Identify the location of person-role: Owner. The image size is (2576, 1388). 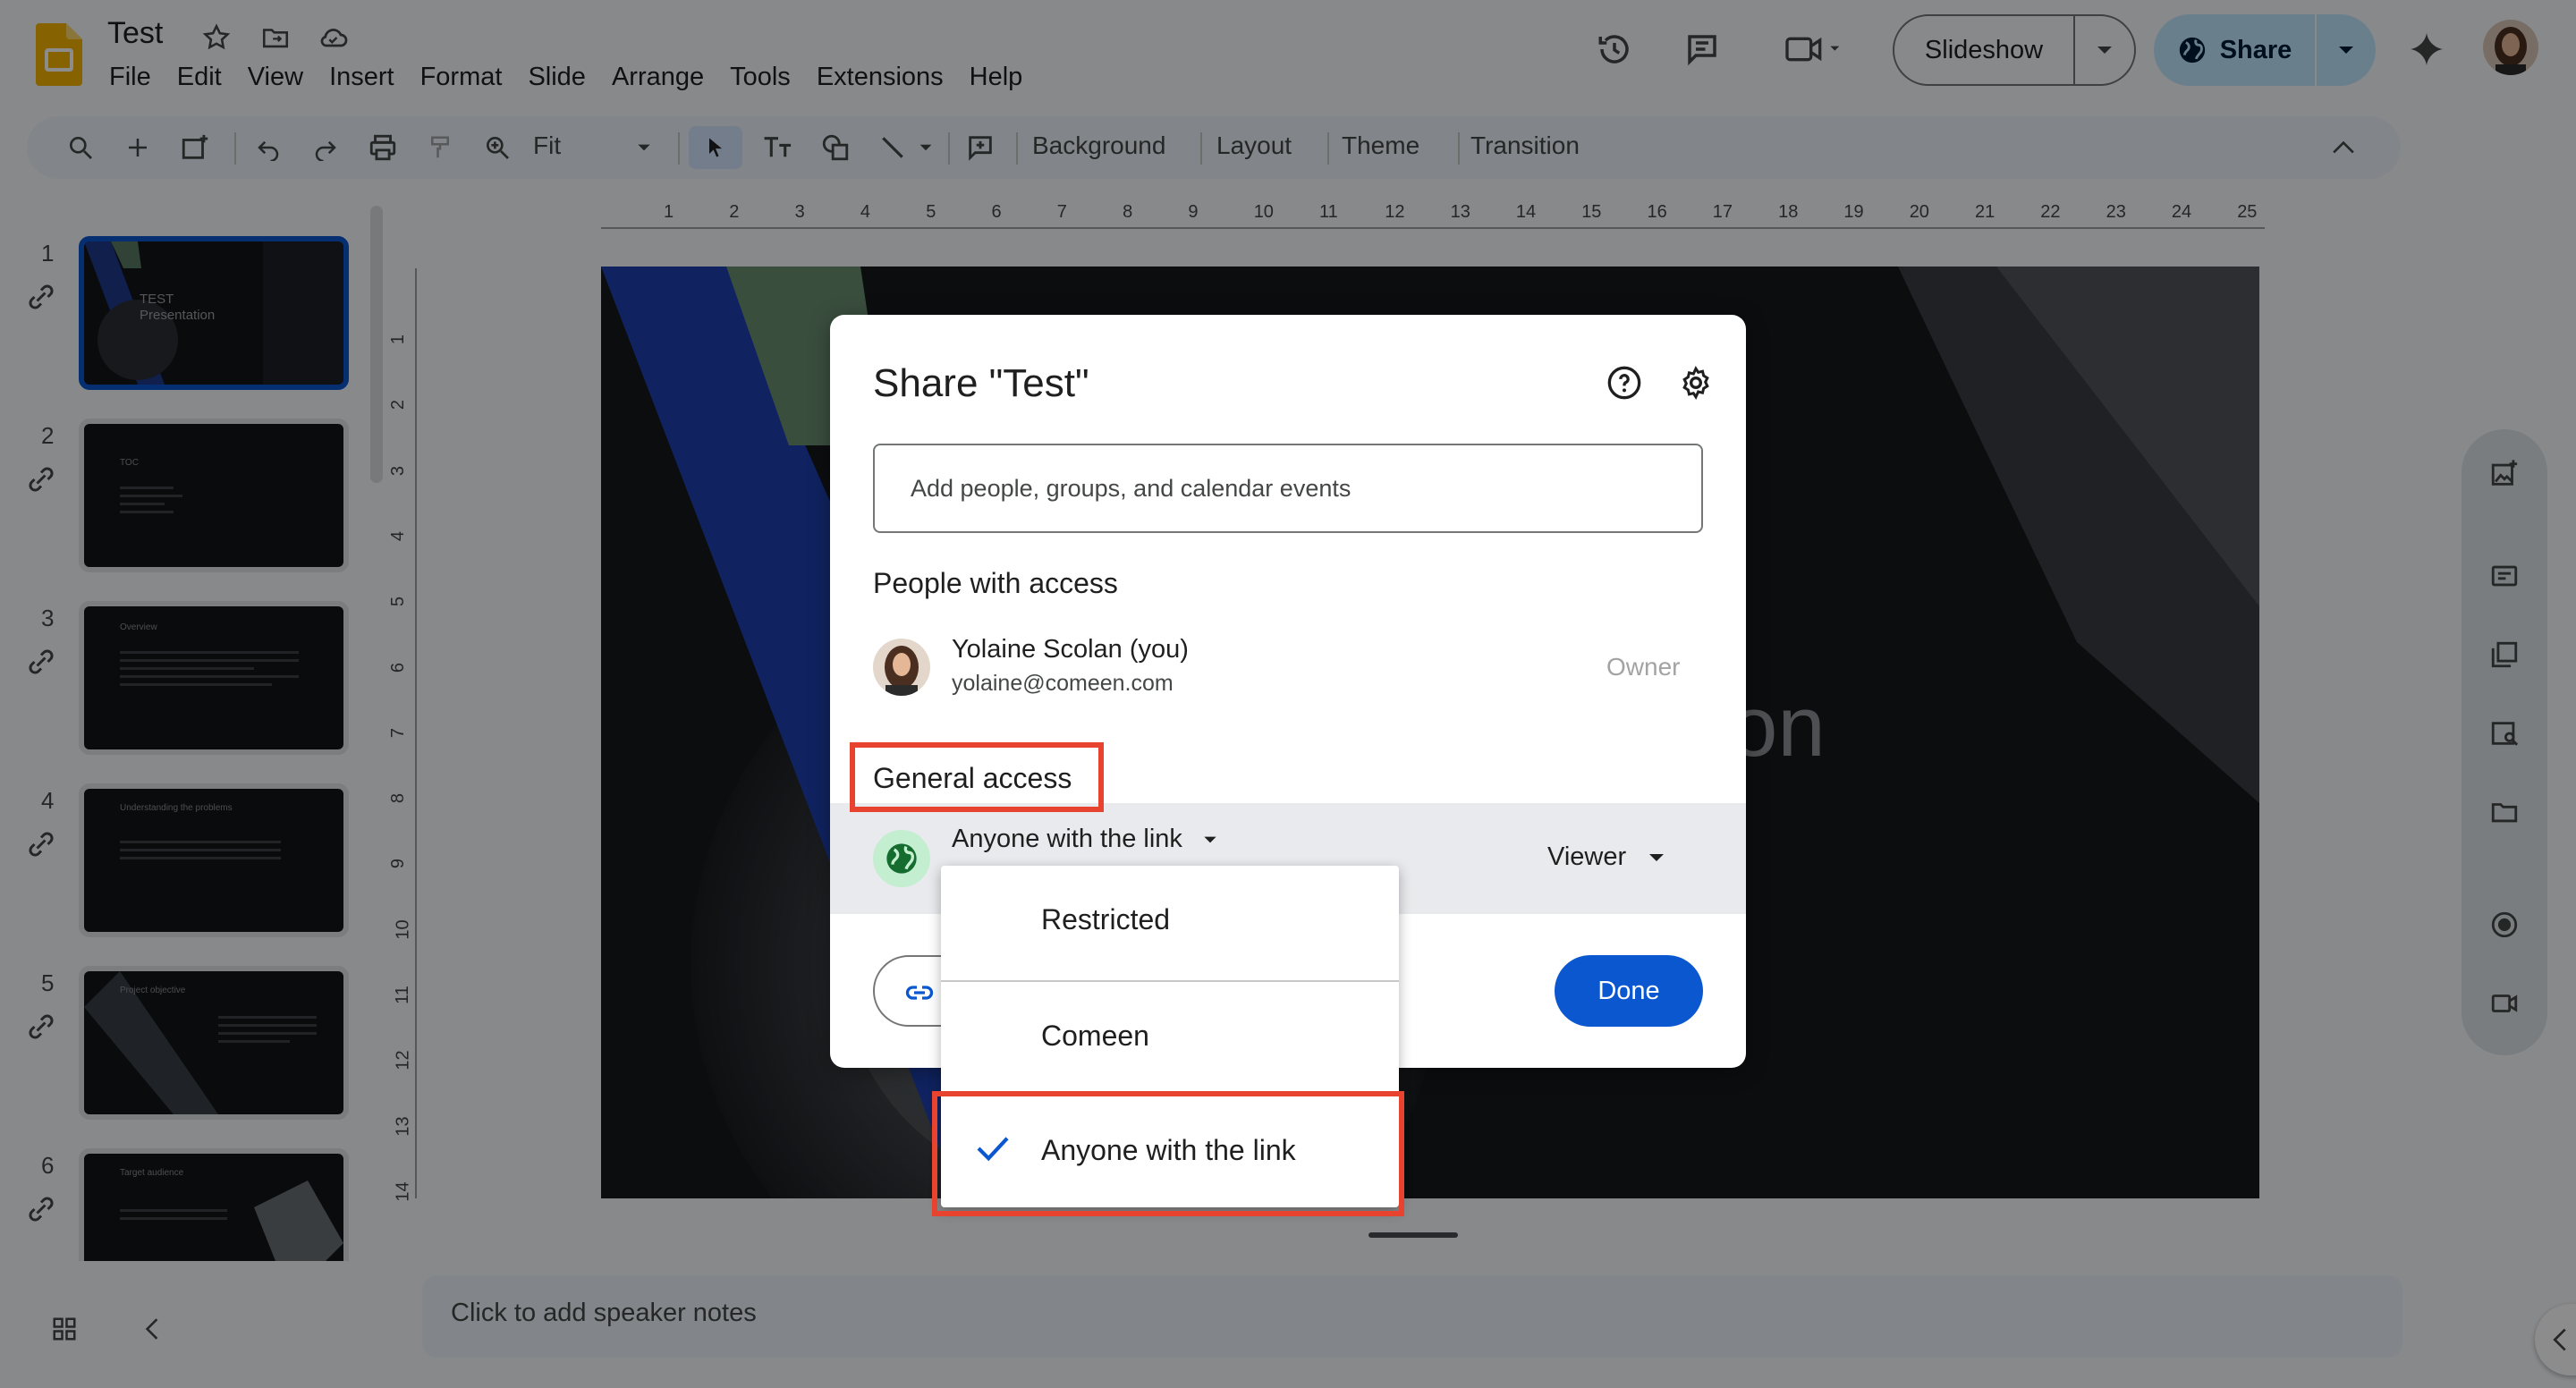
(1643, 667).